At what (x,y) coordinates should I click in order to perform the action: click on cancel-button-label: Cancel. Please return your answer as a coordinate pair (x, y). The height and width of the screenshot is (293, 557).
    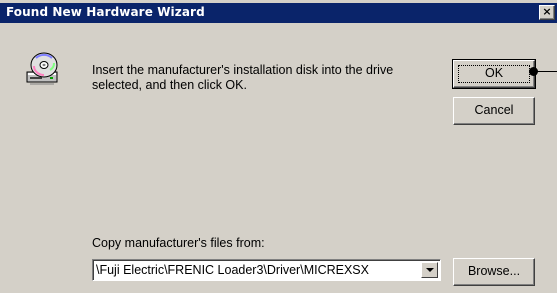
    Looking at the image, I should click on (494, 110).